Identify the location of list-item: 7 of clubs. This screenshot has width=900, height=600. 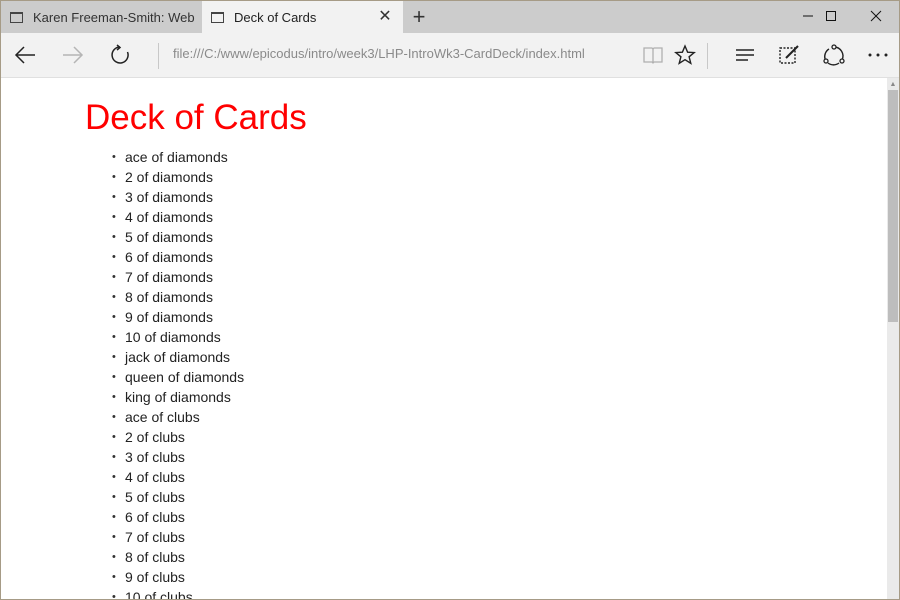
(178, 537).